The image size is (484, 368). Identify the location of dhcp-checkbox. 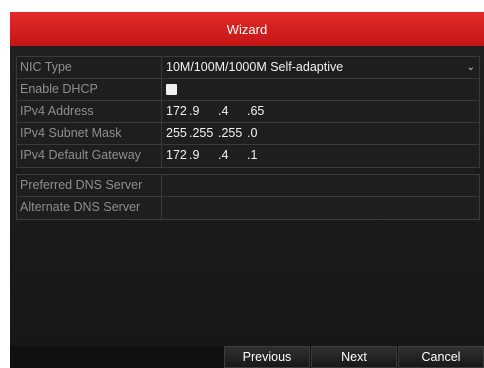
(171, 89).